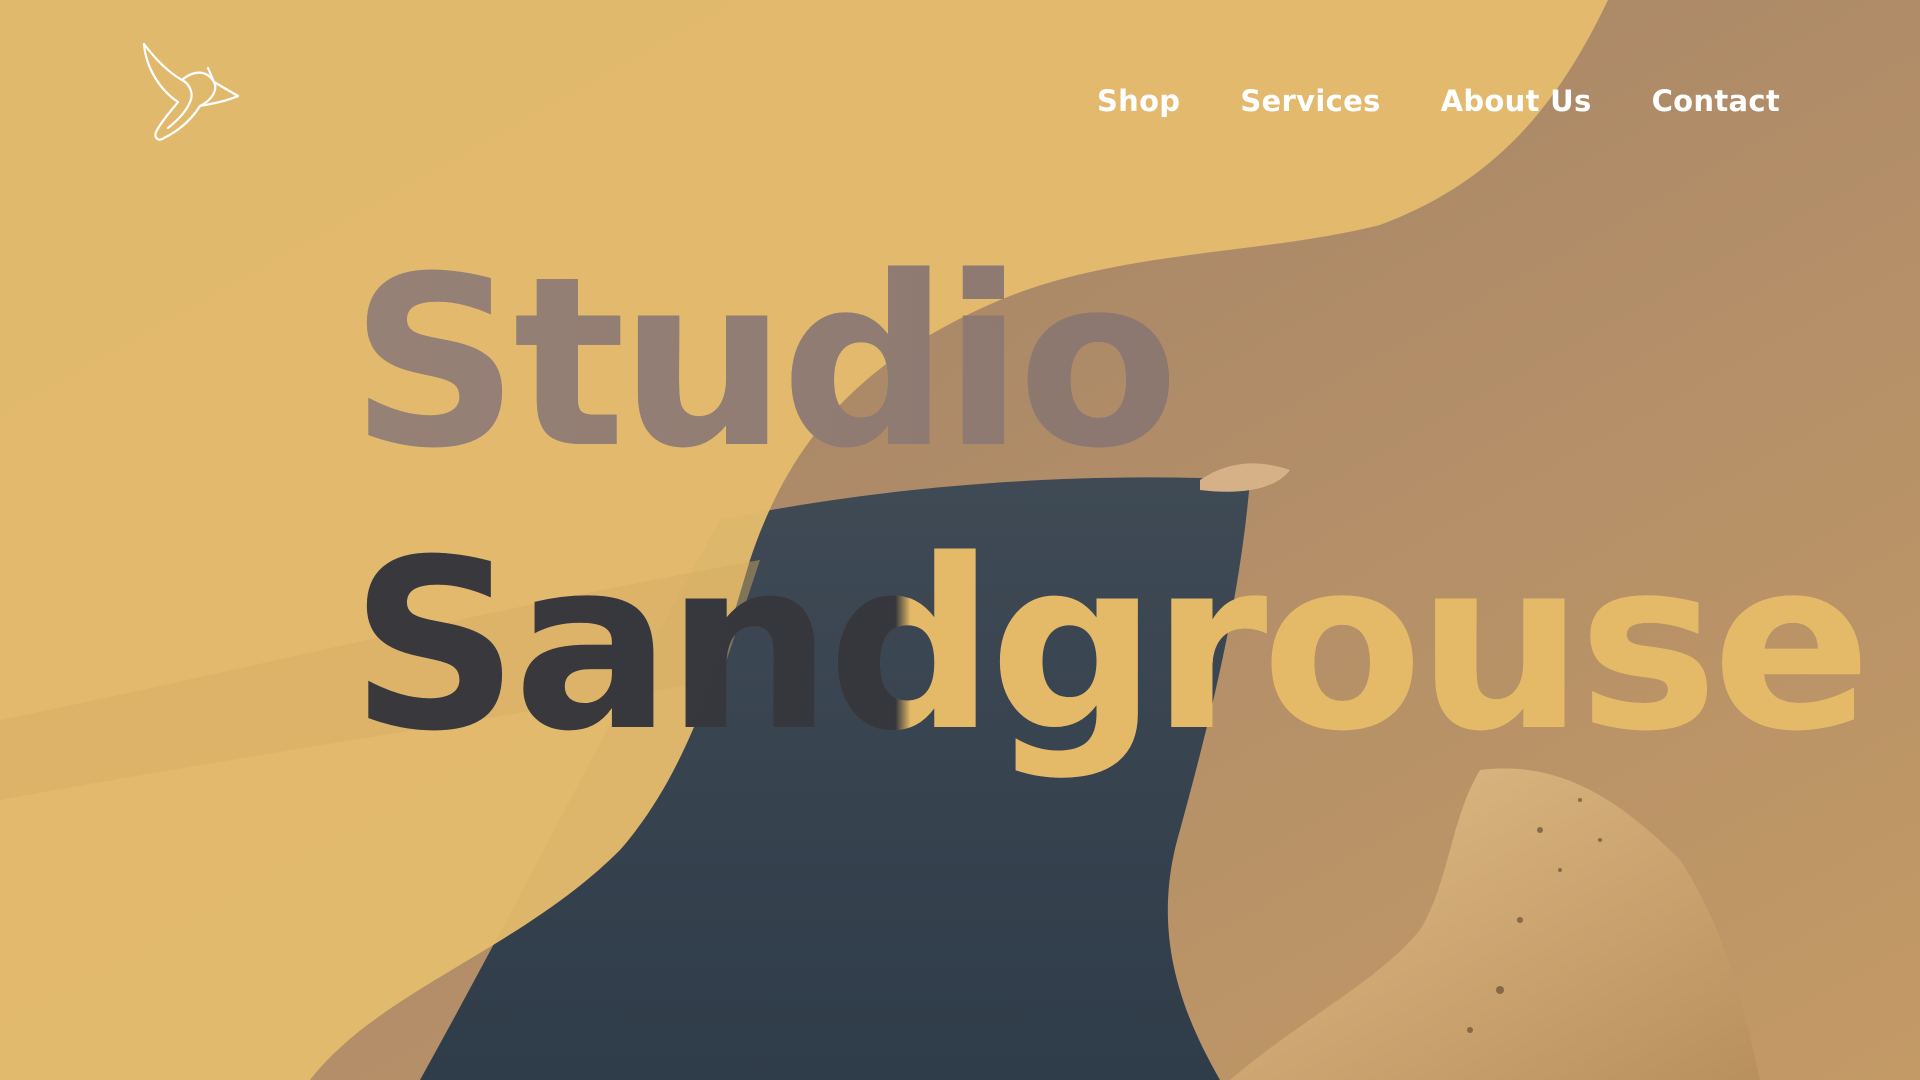 This screenshot has height=1080, width=1920. Describe the element at coordinates (1310, 101) in the screenshot. I see `nav-link-services: Services` at that location.